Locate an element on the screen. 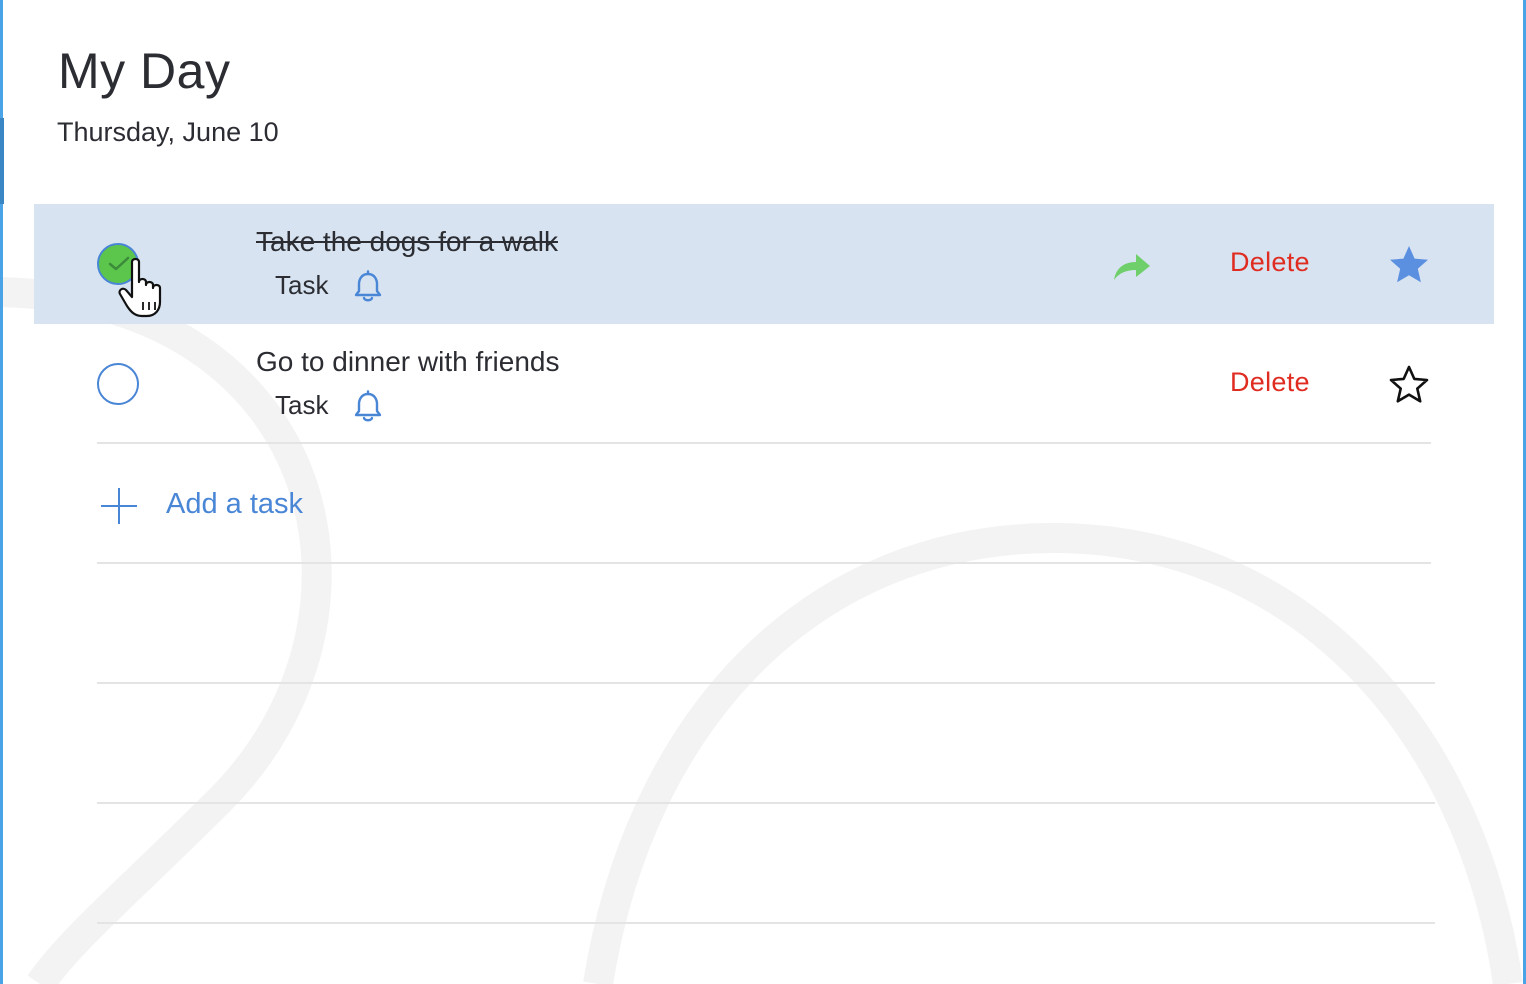 Image resolution: width=1526 pixels, height=984 pixels. star-outline-icon is located at coordinates (1409, 385).